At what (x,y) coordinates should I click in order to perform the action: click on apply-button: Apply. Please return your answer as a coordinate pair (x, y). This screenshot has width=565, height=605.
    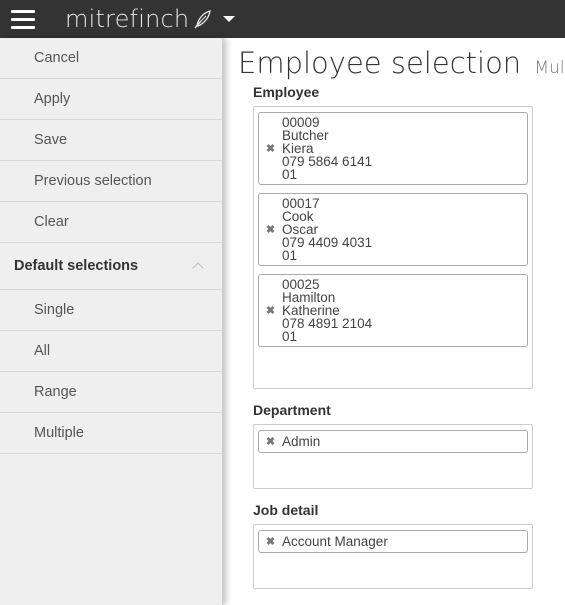
    Looking at the image, I should click on (111, 99).